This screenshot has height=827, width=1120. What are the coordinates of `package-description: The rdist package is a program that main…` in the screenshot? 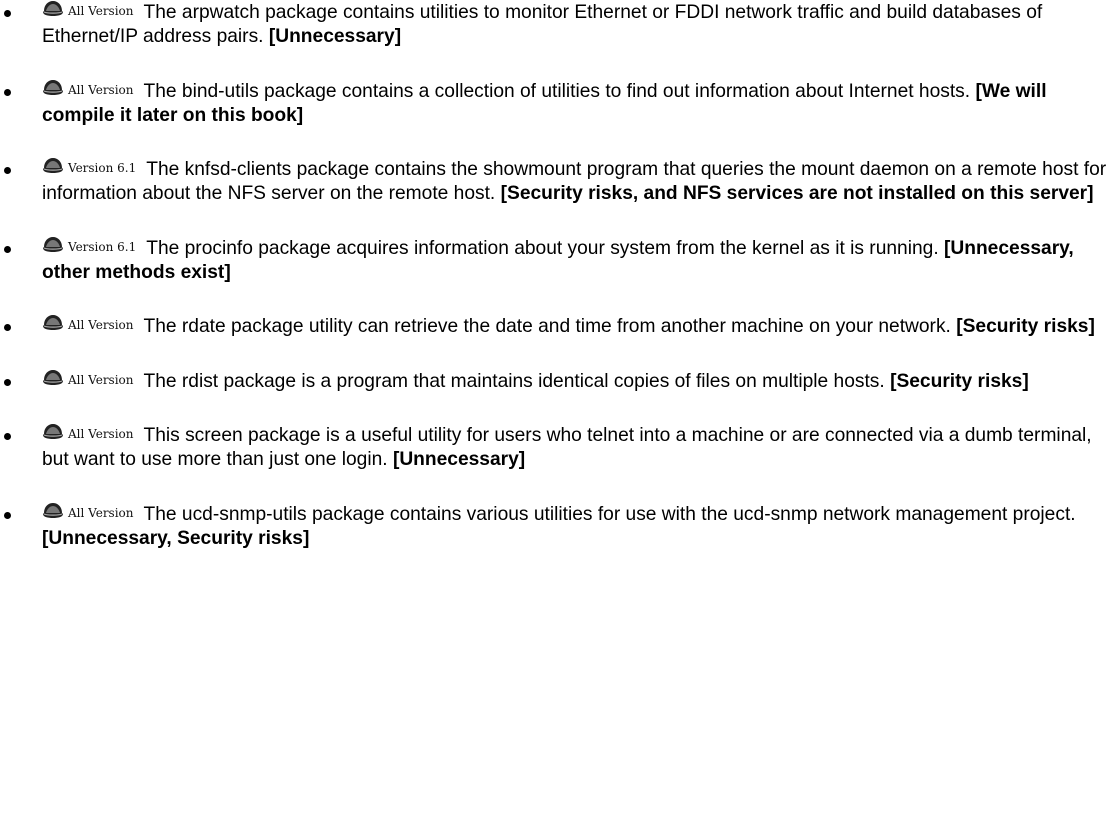 It's located at (514, 381).